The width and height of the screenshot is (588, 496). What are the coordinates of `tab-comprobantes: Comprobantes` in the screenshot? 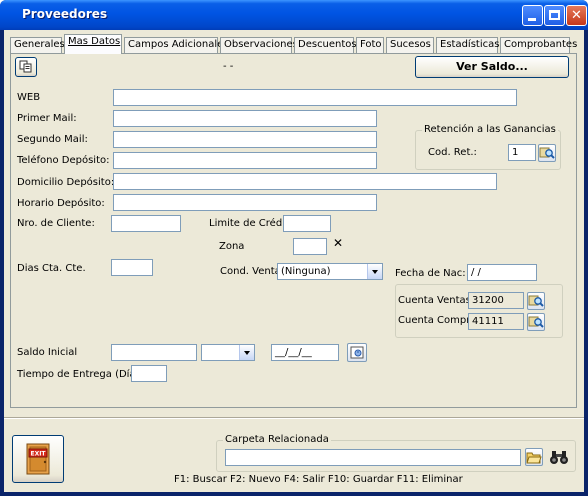 It's located at (538, 45).